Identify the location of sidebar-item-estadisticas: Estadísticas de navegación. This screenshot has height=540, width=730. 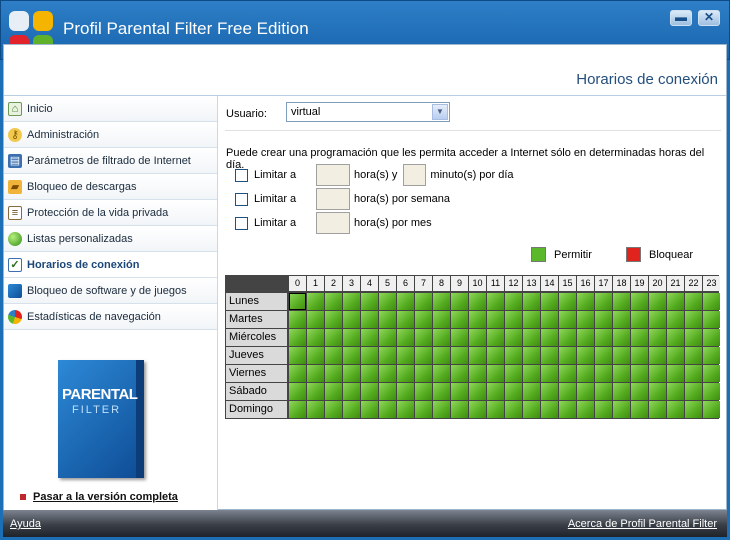
(110, 317).